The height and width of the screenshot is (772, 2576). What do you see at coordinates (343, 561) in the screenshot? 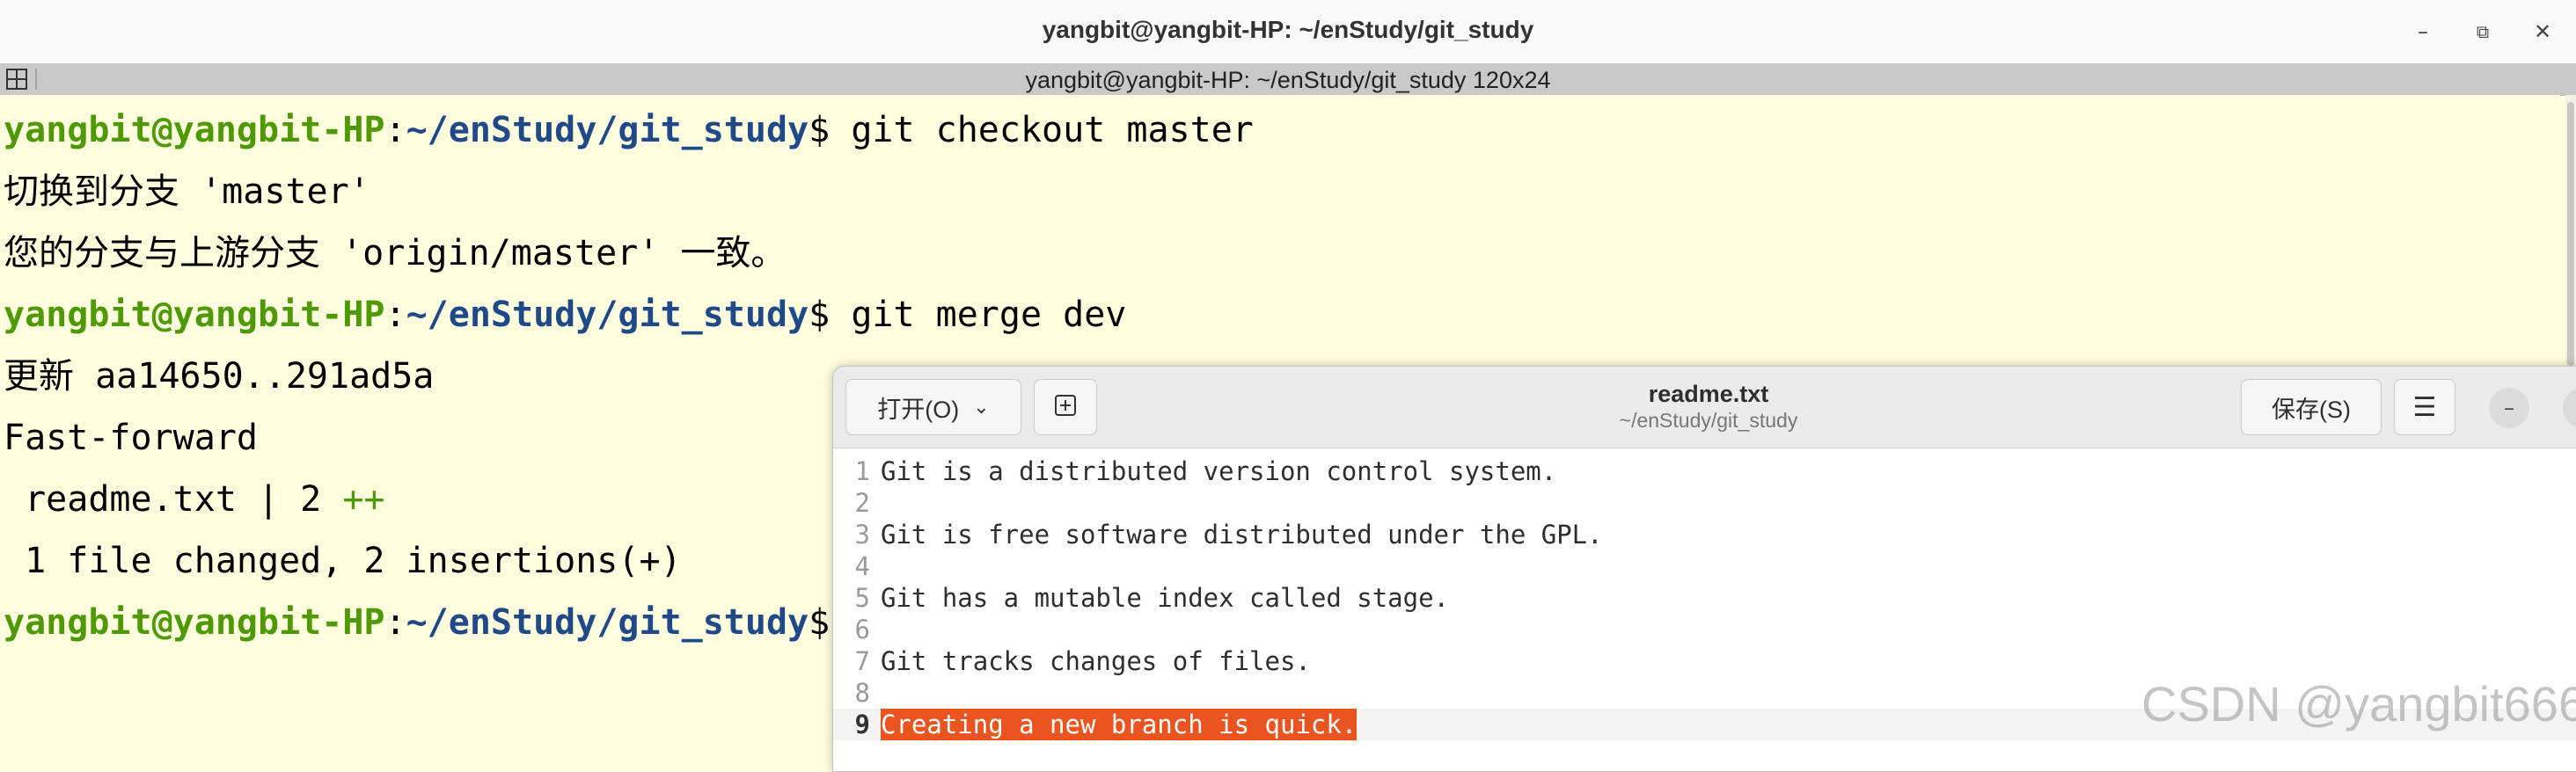
I see `terminal-output-line: 1 file changed, 2 insertions(+)` at bounding box center [343, 561].